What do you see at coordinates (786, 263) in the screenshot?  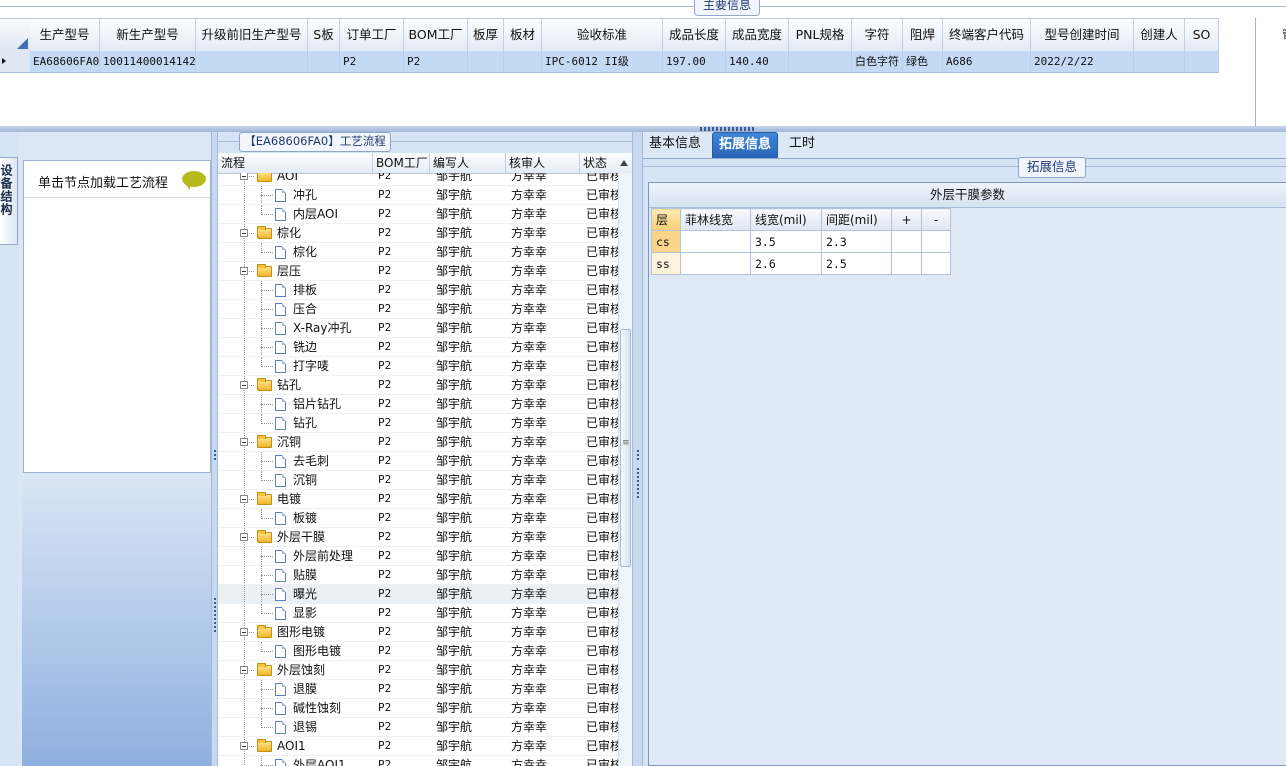 I see `line-width-cell: 2.6` at bounding box center [786, 263].